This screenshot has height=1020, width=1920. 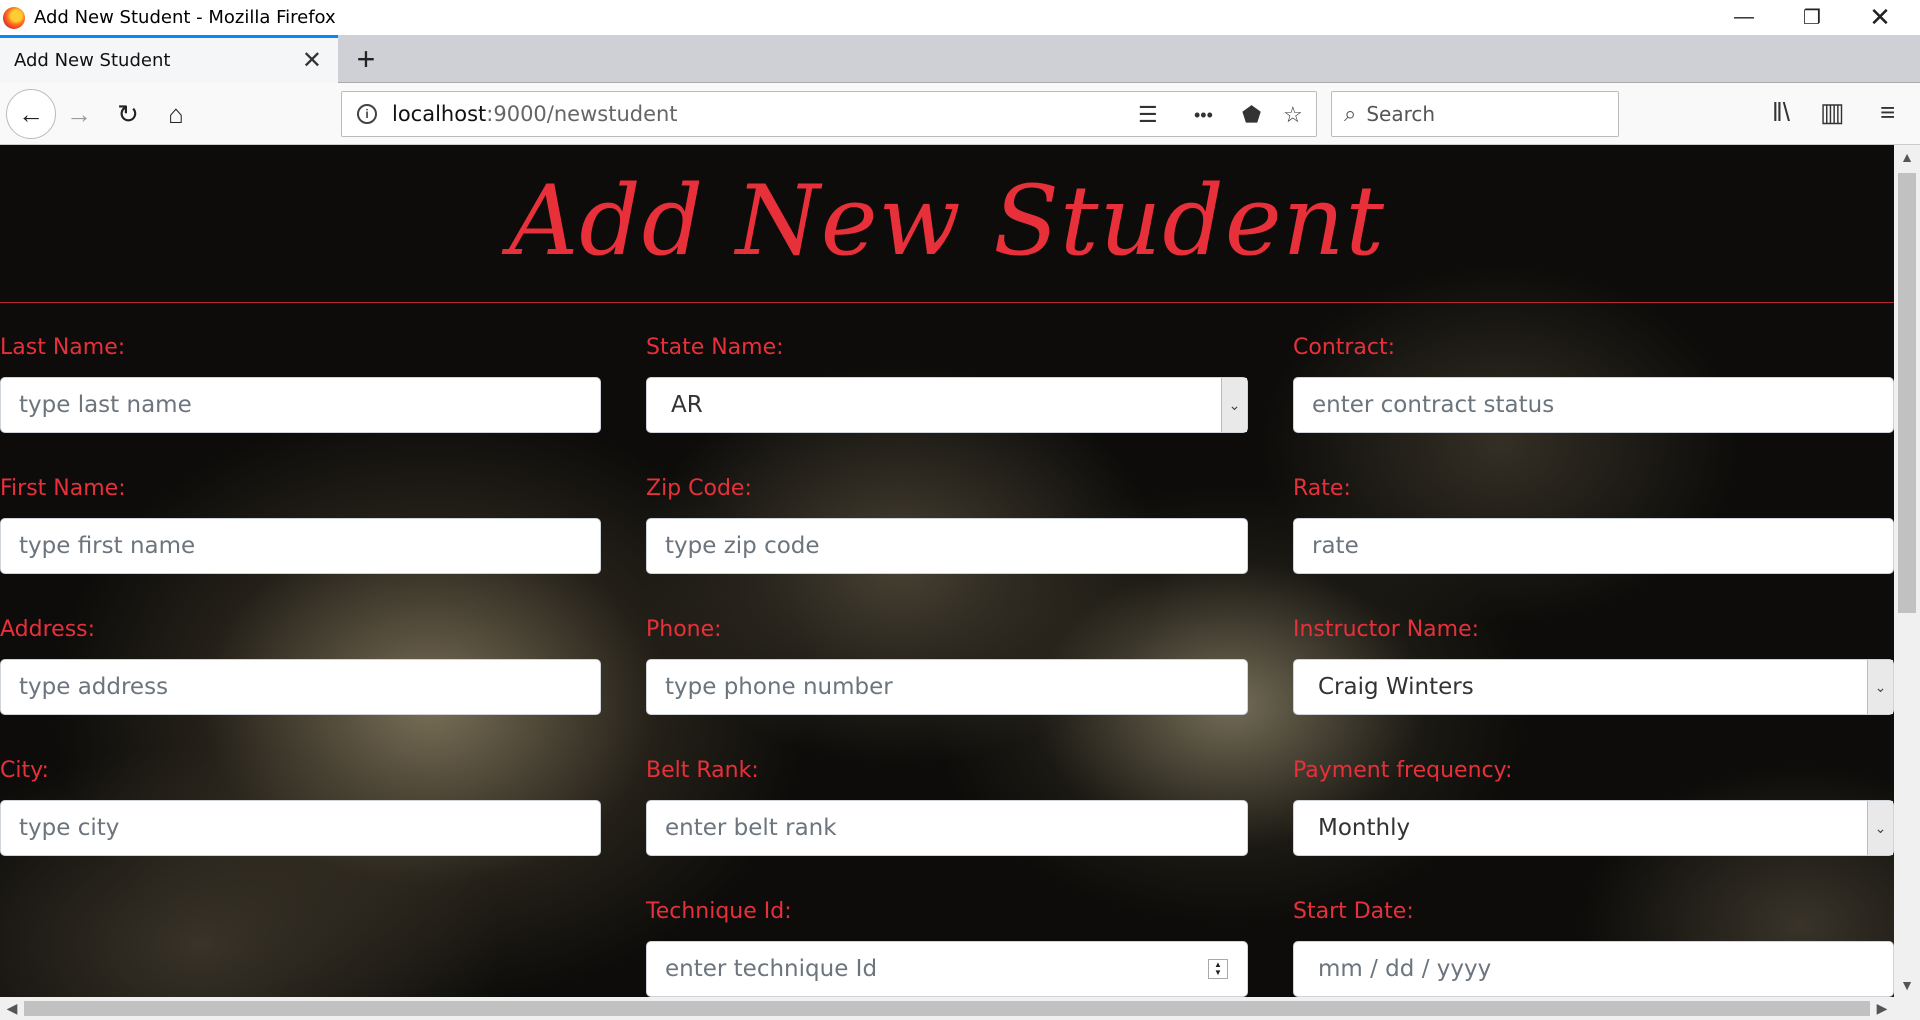 I want to click on site-info-icon: i, so click(x=367, y=114).